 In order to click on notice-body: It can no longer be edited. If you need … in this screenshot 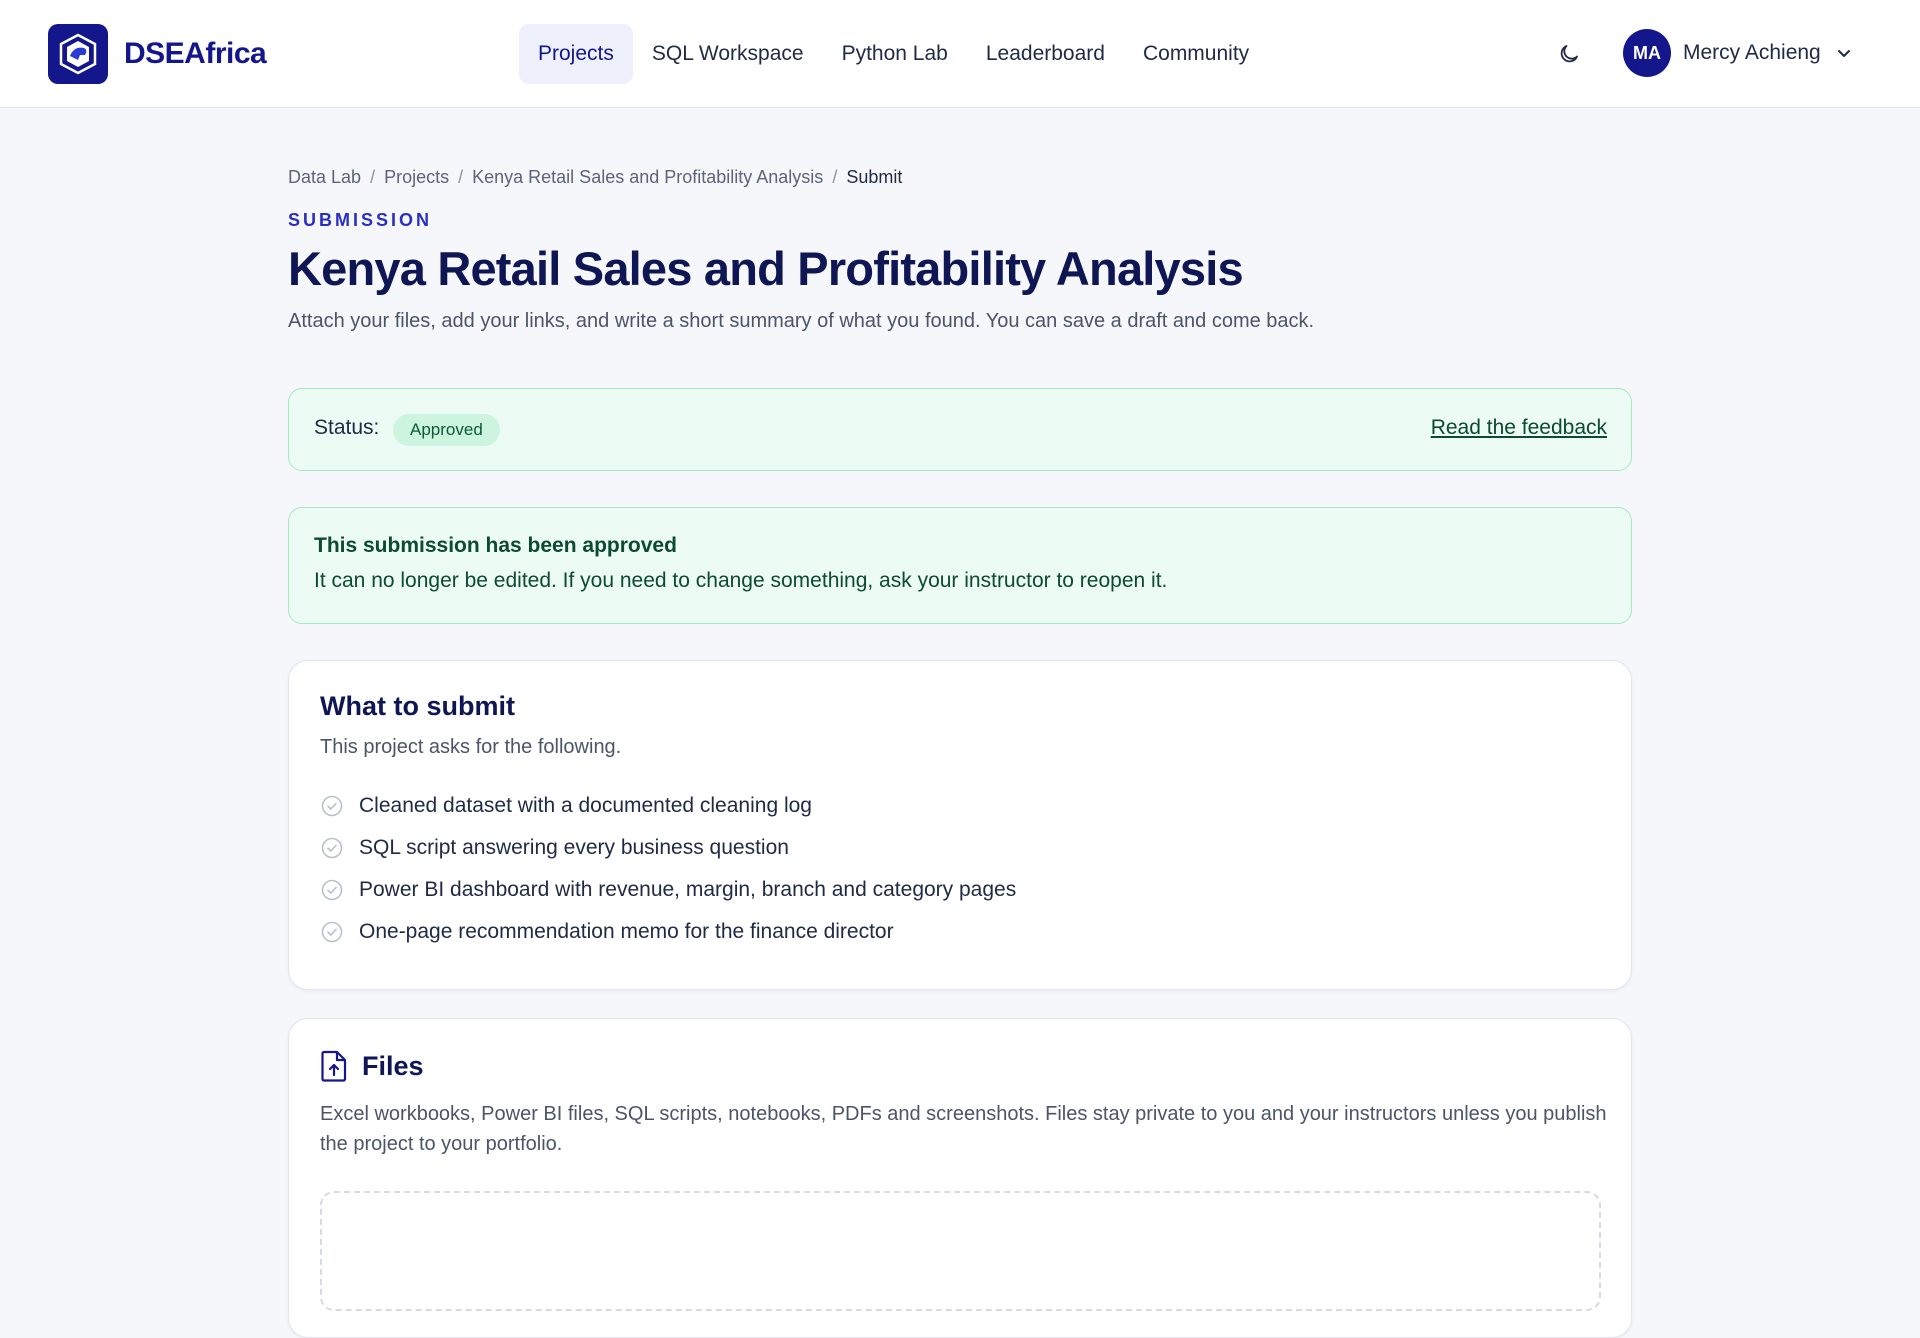, I will do `click(741, 580)`.